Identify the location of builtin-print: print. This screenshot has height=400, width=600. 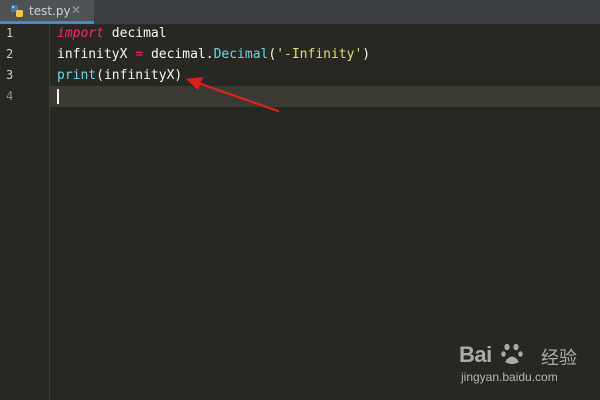
(77, 75).